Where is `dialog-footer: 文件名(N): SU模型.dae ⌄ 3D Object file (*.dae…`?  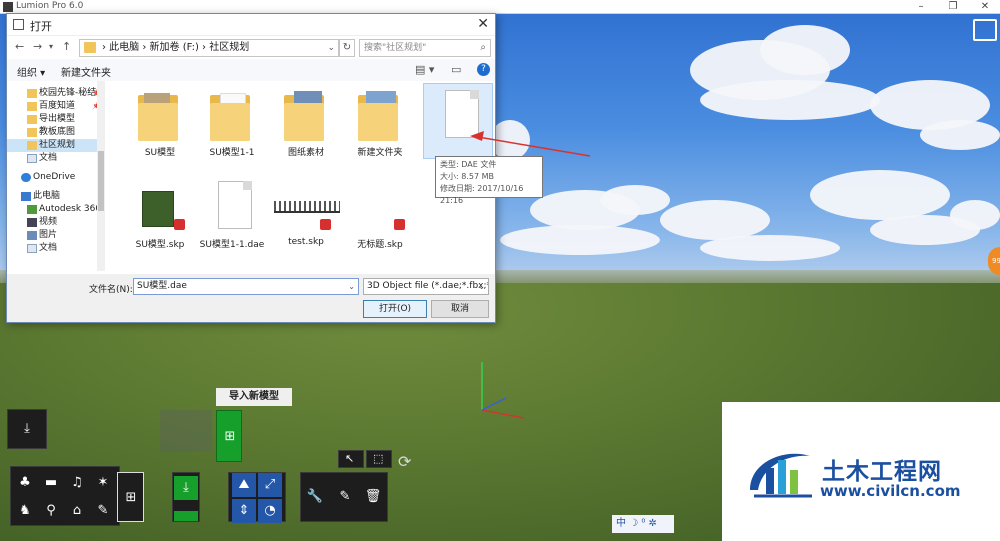 dialog-footer: 文件名(N): SU模型.dae ⌄ 3D Object file (*.dae… is located at coordinates (251, 298).